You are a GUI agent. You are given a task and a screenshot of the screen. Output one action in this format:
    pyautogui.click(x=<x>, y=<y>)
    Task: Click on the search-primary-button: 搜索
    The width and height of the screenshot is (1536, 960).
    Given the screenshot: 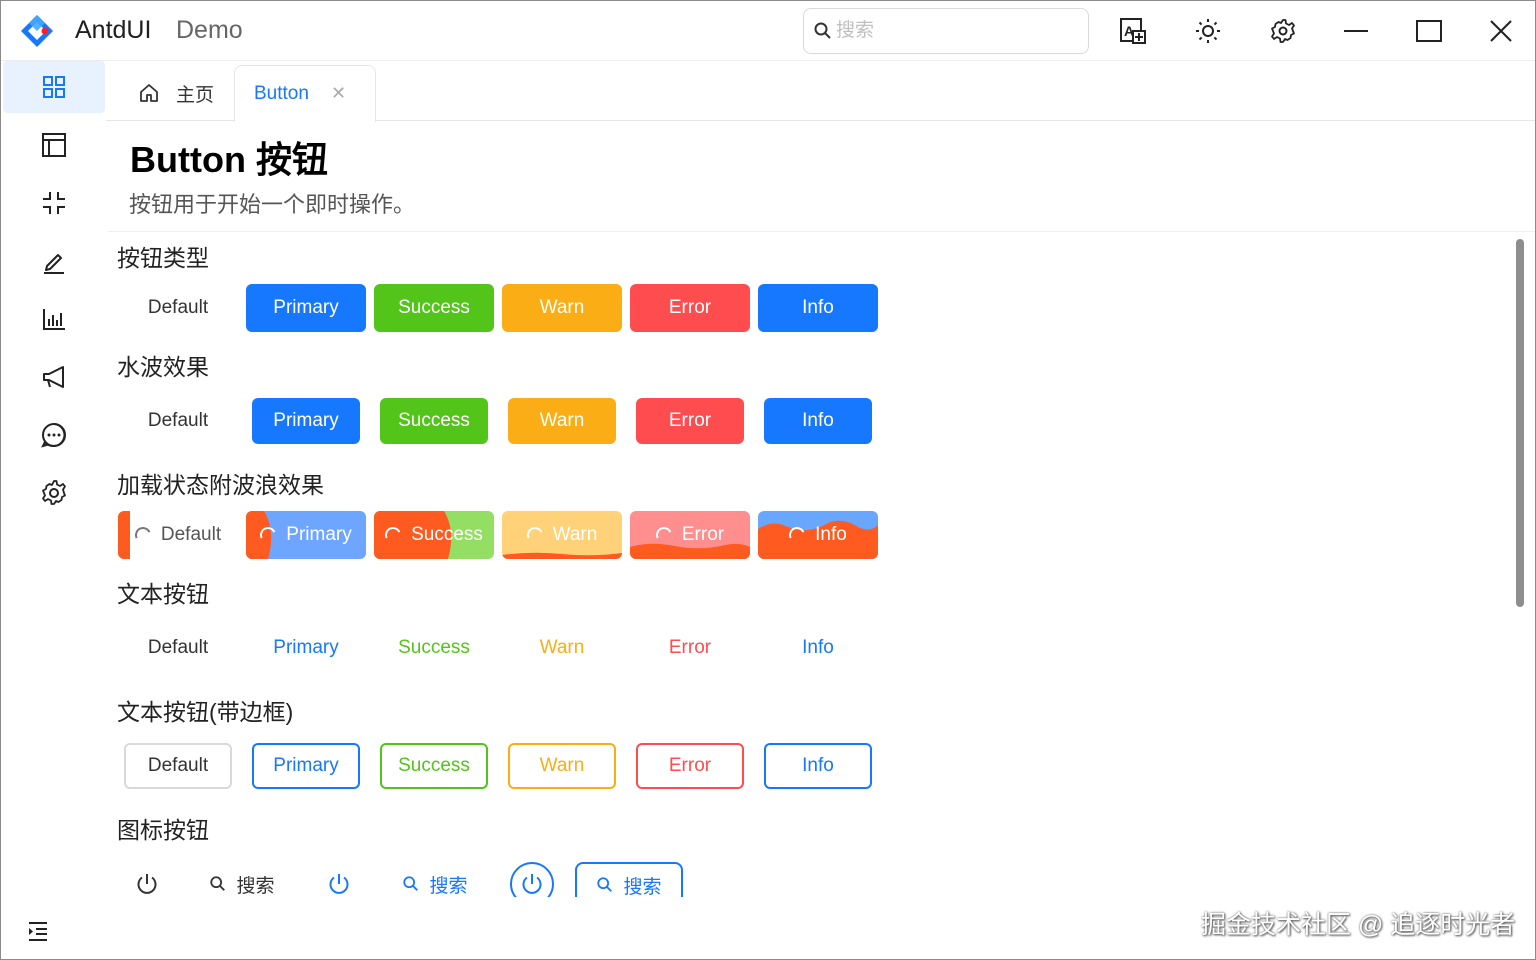 What is the action you would take?
    pyautogui.click(x=435, y=878)
    